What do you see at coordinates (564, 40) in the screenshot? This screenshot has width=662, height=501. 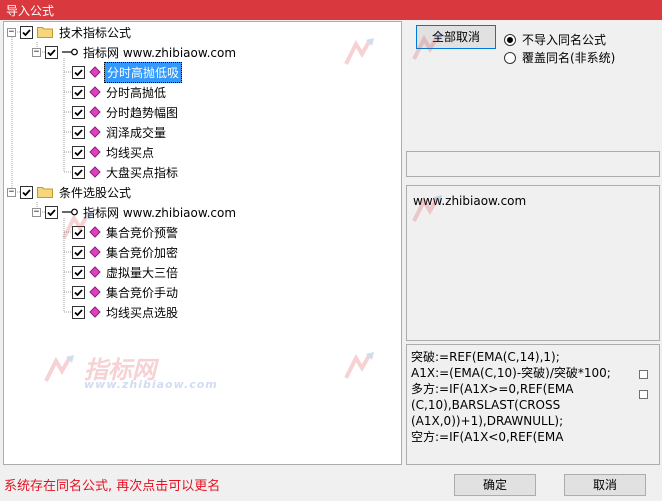 I see `radio-label: 不导入同名公式` at bounding box center [564, 40].